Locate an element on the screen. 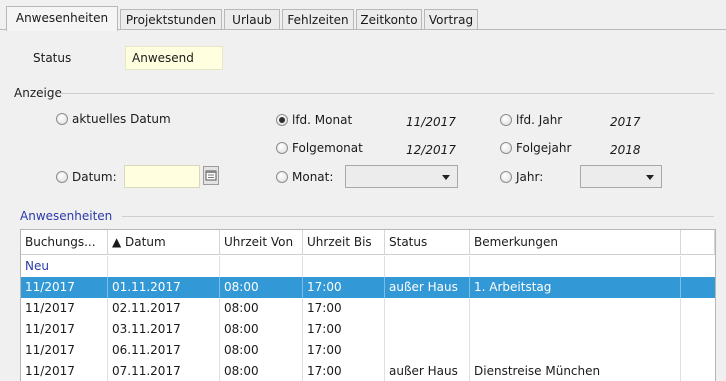 This screenshot has height=381, width=726. table-row: 11/2017 06.11.2017 08:00 17:00 is located at coordinates (368, 350).